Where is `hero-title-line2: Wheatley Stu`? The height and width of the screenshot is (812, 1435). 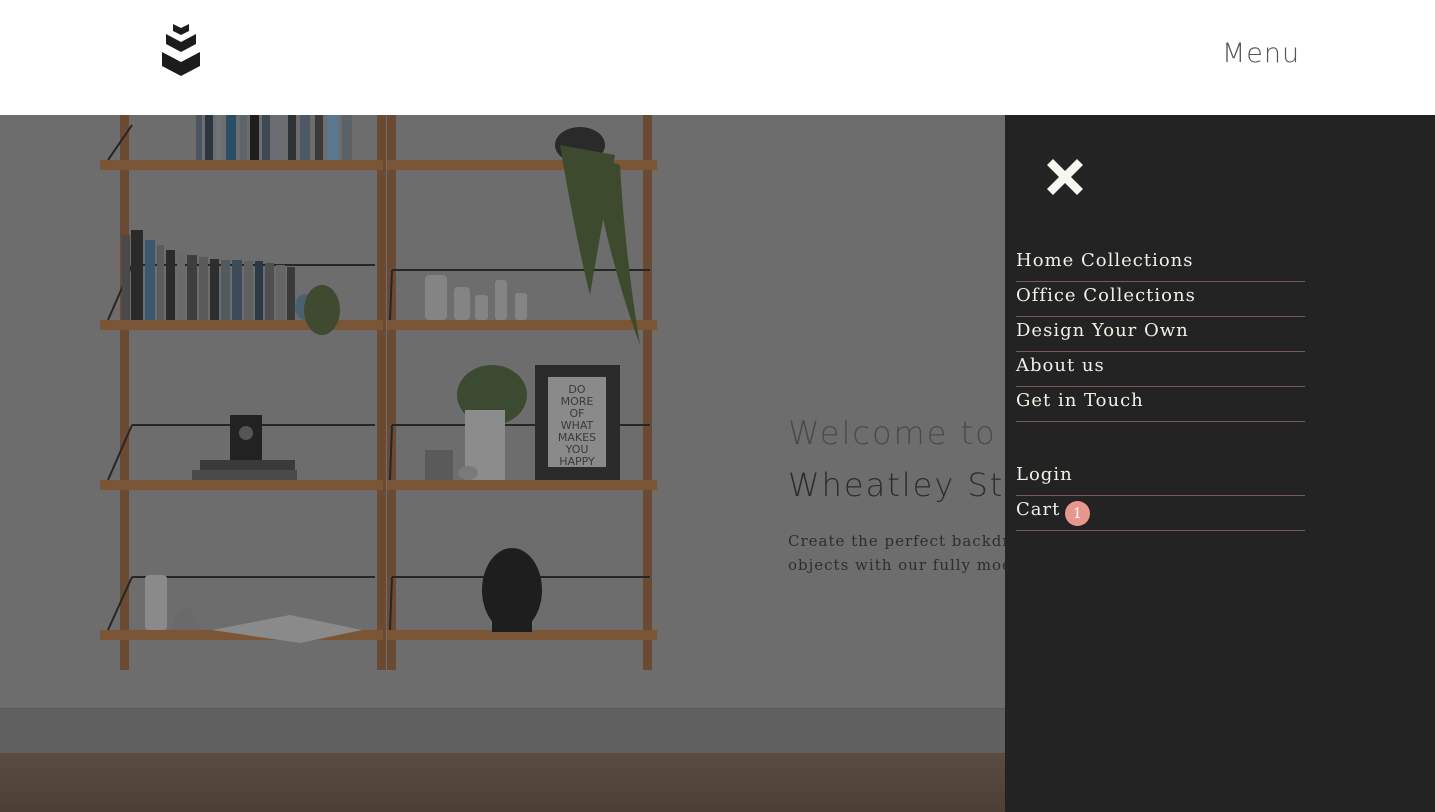
hero-title-line2: Wheatley Stu is located at coordinates (896, 485).